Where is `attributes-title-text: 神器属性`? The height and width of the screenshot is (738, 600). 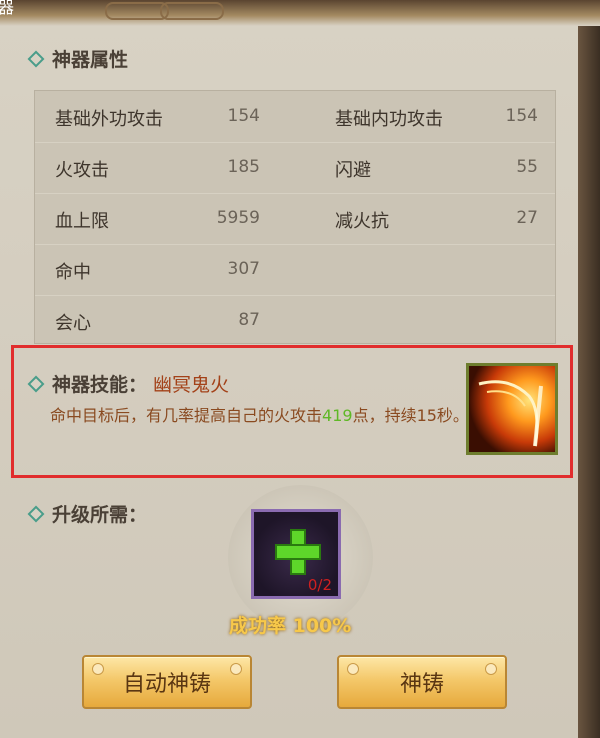
attributes-title-text: 神器属性 is located at coordinates (90, 60).